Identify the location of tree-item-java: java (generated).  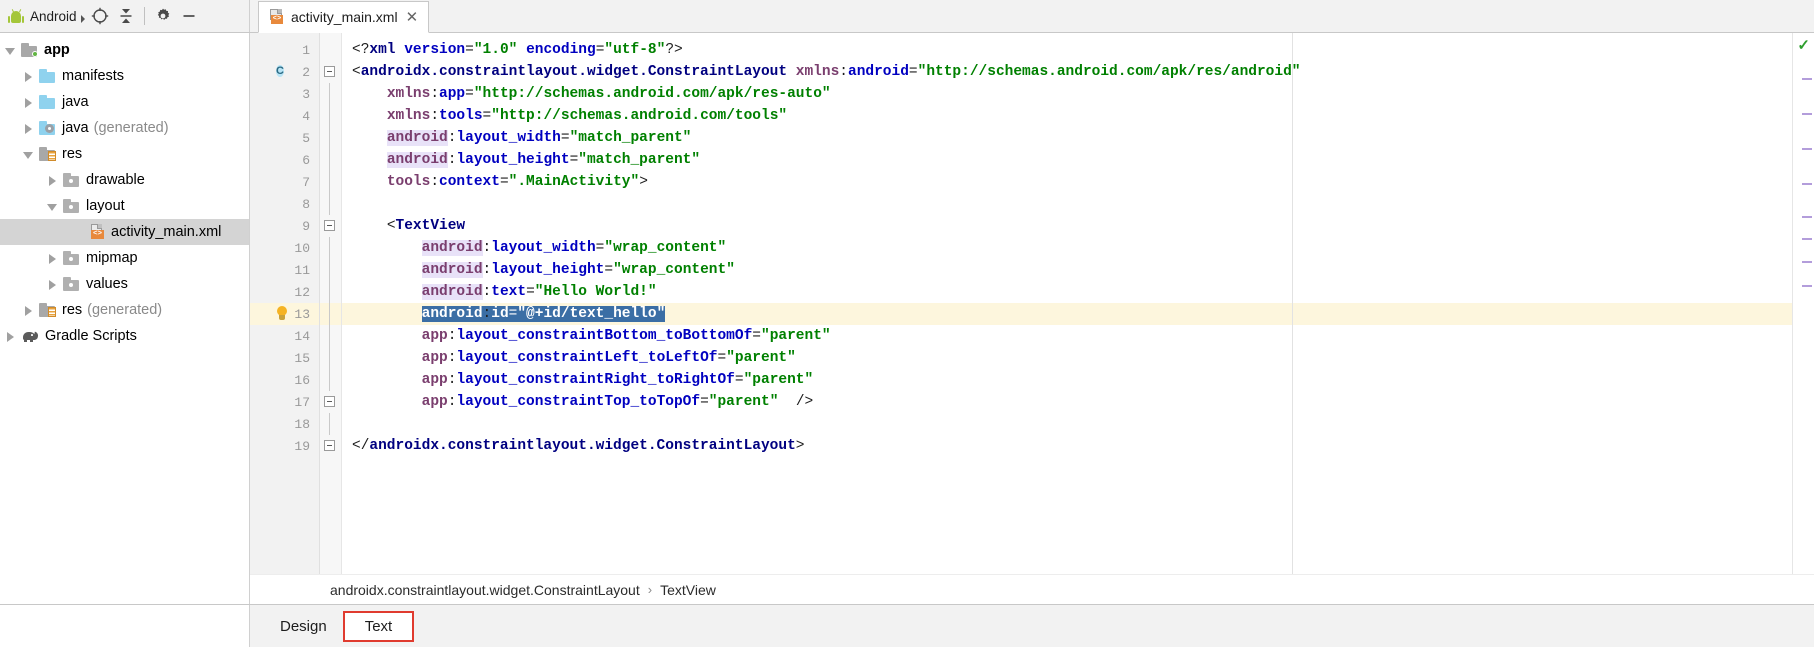
(124, 128).